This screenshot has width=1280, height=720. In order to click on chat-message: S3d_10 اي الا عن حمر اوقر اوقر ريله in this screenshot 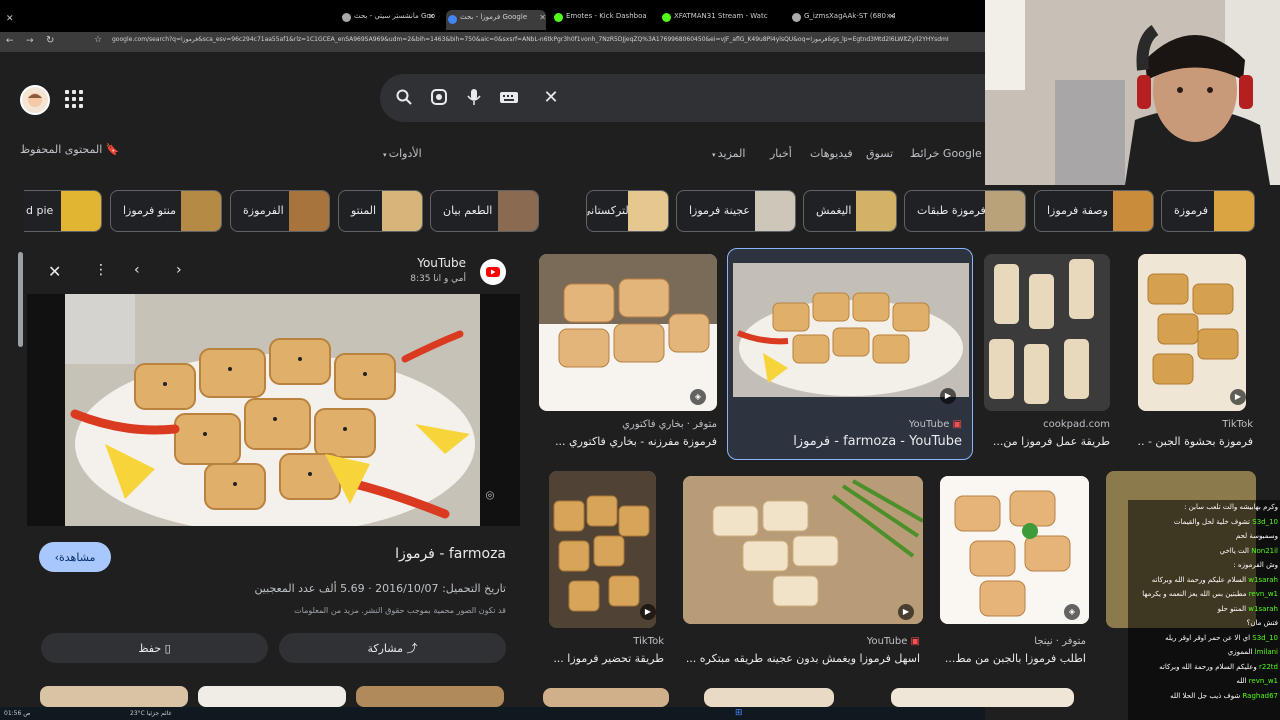, I will do `click(1204, 638)`.